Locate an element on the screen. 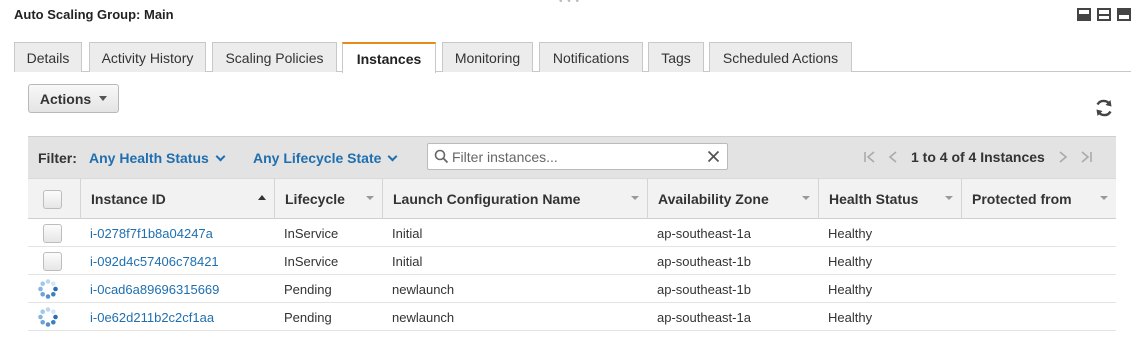 Image resolution: width=1143 pixels, height=340 pixels. select-all-cell is located at coordinates (54, 199).